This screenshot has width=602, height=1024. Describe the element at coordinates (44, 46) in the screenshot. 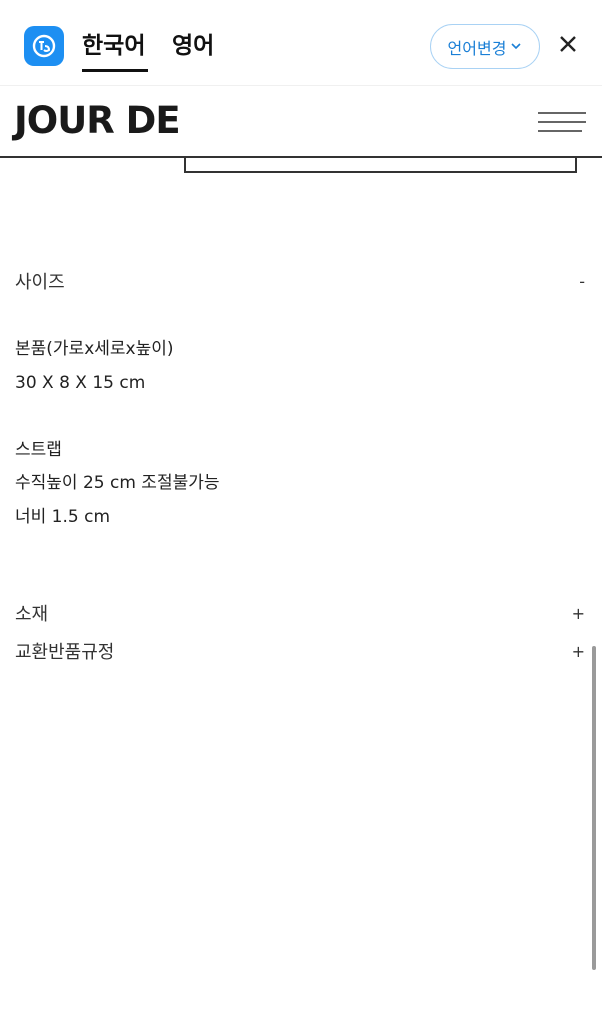

I see `translate-app-icon` at that location.